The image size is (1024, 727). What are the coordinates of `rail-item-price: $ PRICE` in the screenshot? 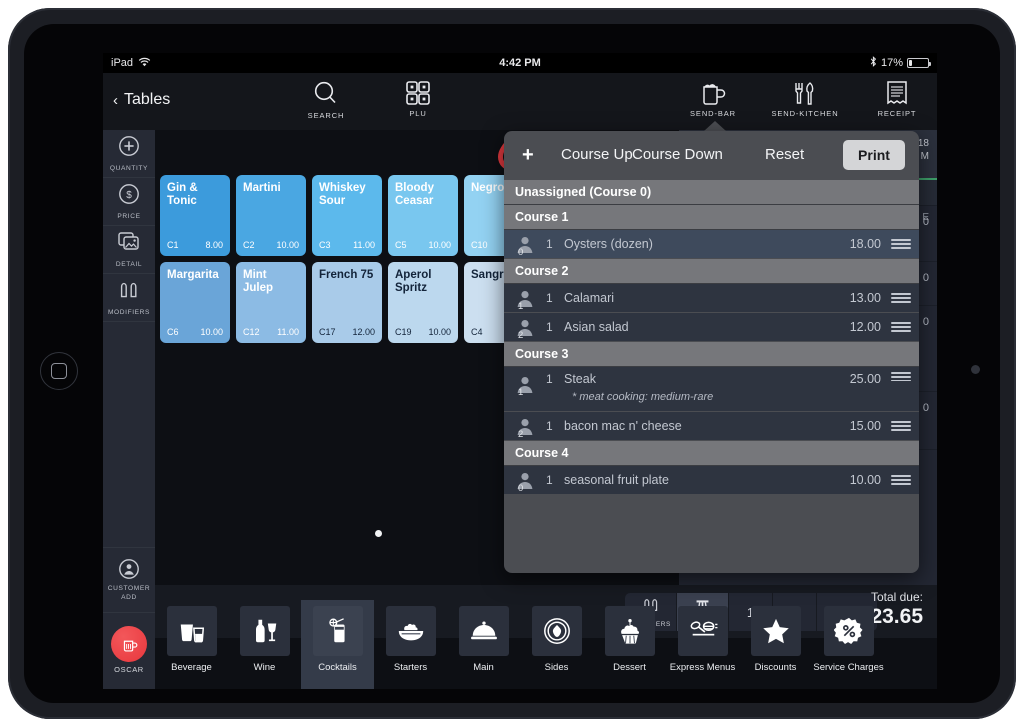 It's located at (129, 202).